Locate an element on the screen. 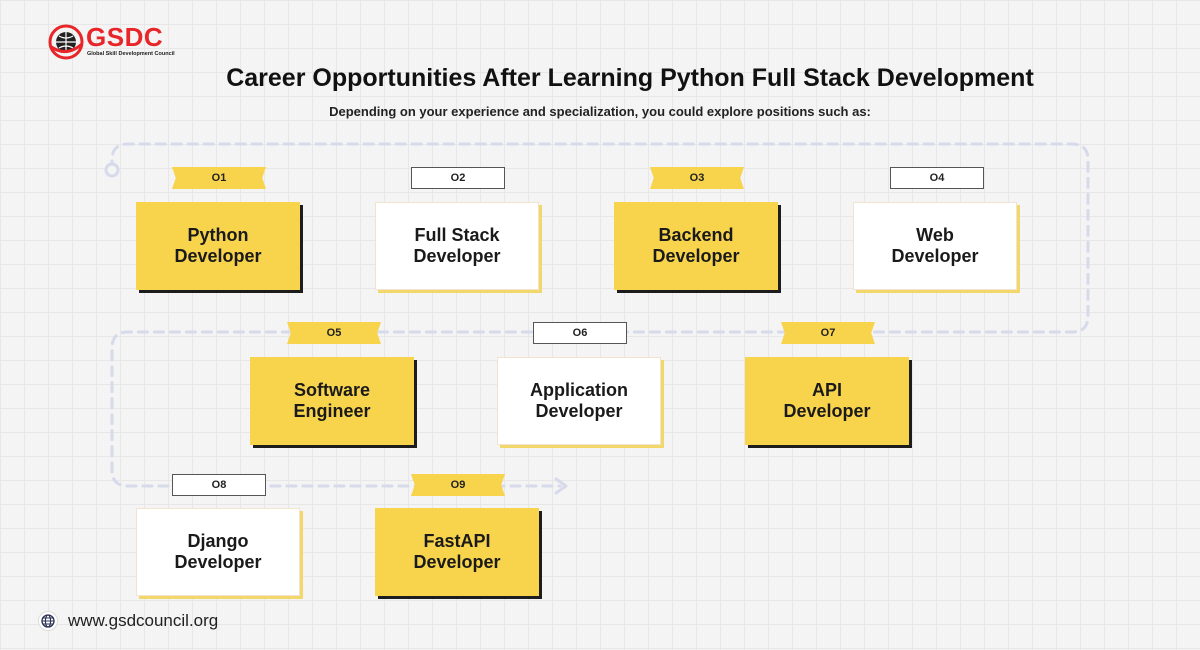 The width and height of the screenshot is (1200, 650). role-number-tag: O4 is located at coordinates (937, 178).